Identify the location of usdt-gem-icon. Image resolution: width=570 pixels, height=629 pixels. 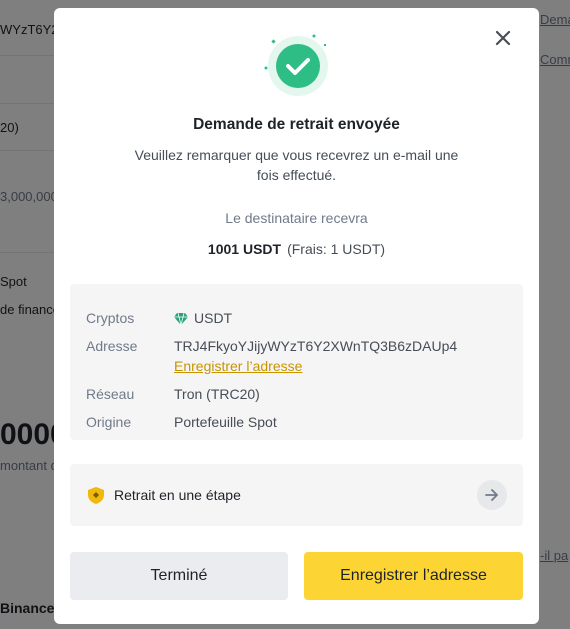
(181, 319).